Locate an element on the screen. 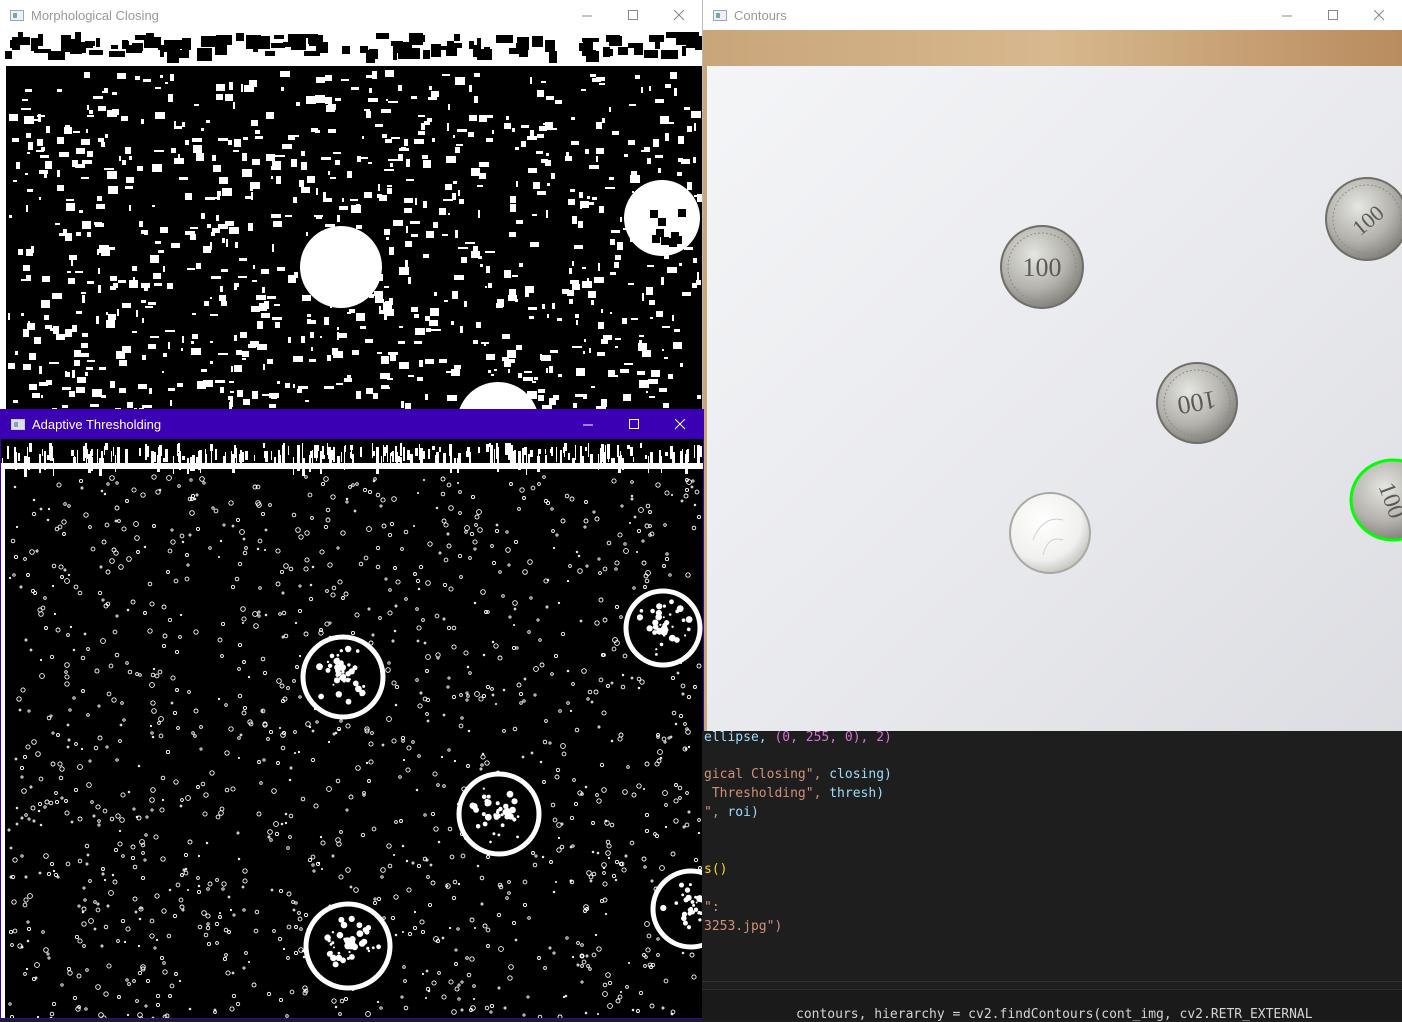 This screenshot has height=1022, width=1402. closing-titlebar: Morphological Closing is located at coordinates (351, 15).